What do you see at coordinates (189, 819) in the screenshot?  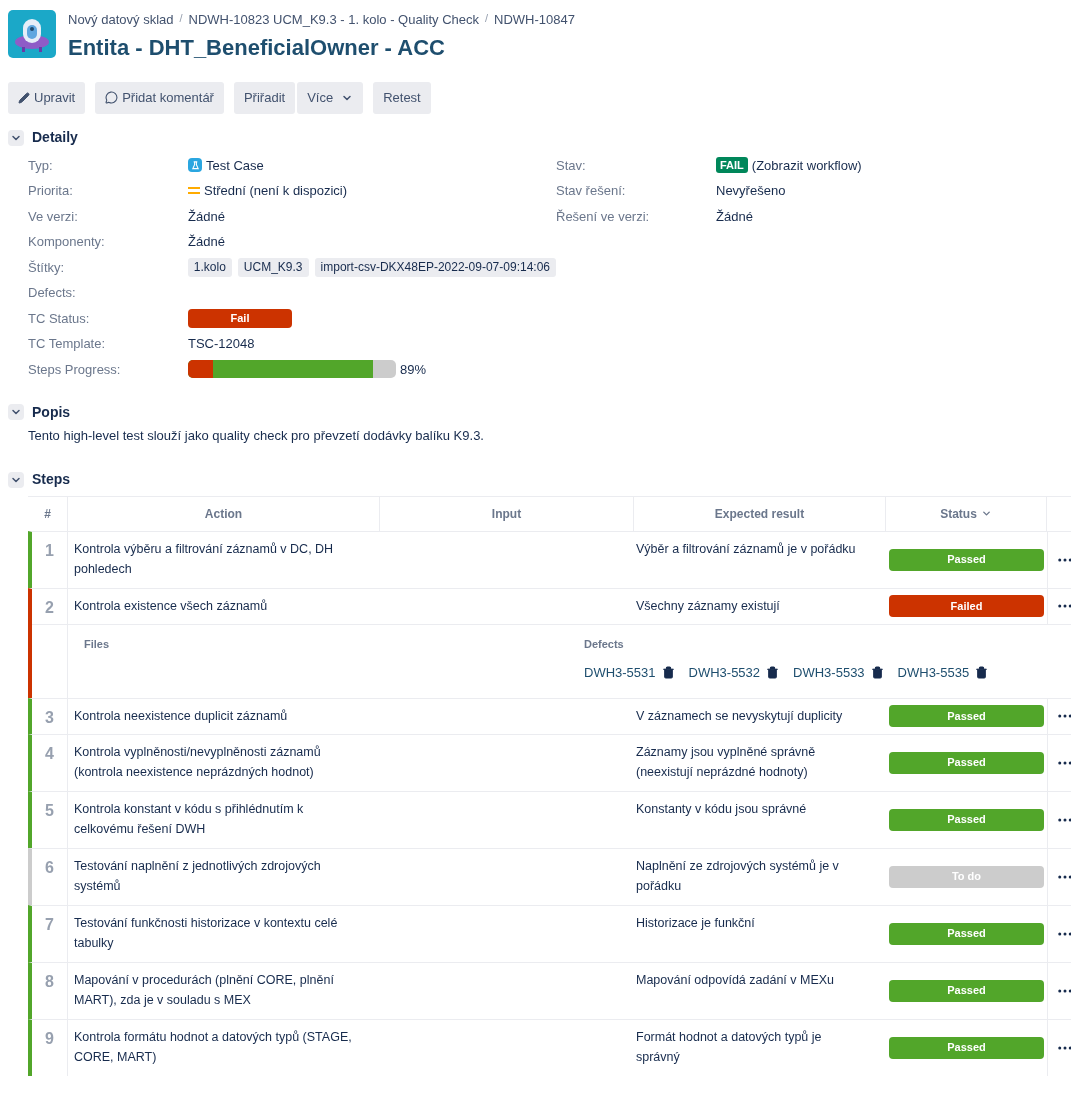 I see `step-action: Kontrola konstant v kódu s přihlédnutím k celkovému řešení DWH` at bounding box center [189, 819].